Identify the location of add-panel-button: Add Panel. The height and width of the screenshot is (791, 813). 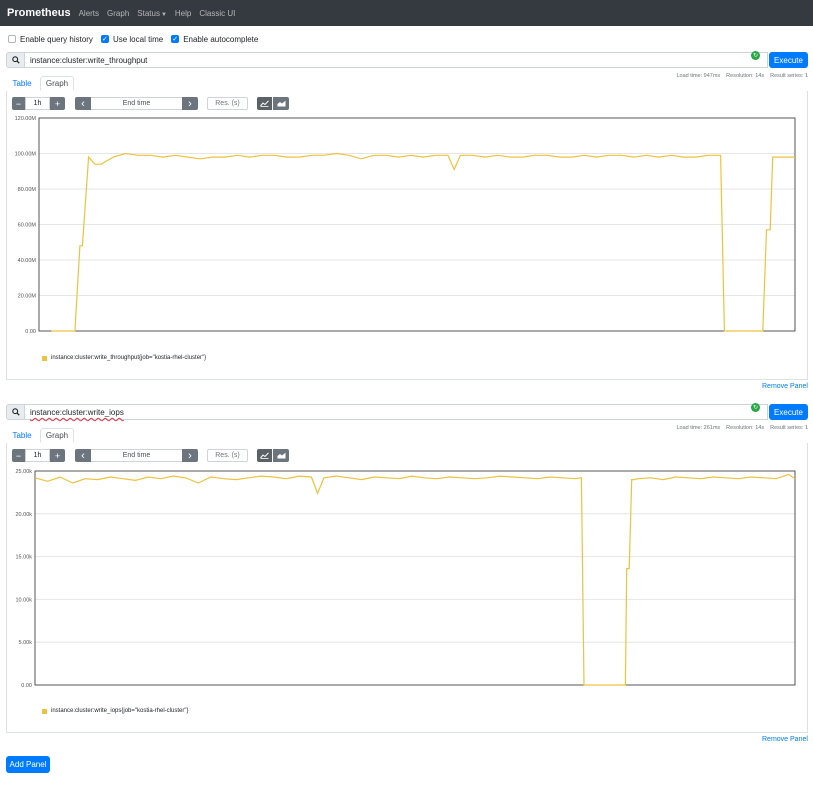
(28, 764).